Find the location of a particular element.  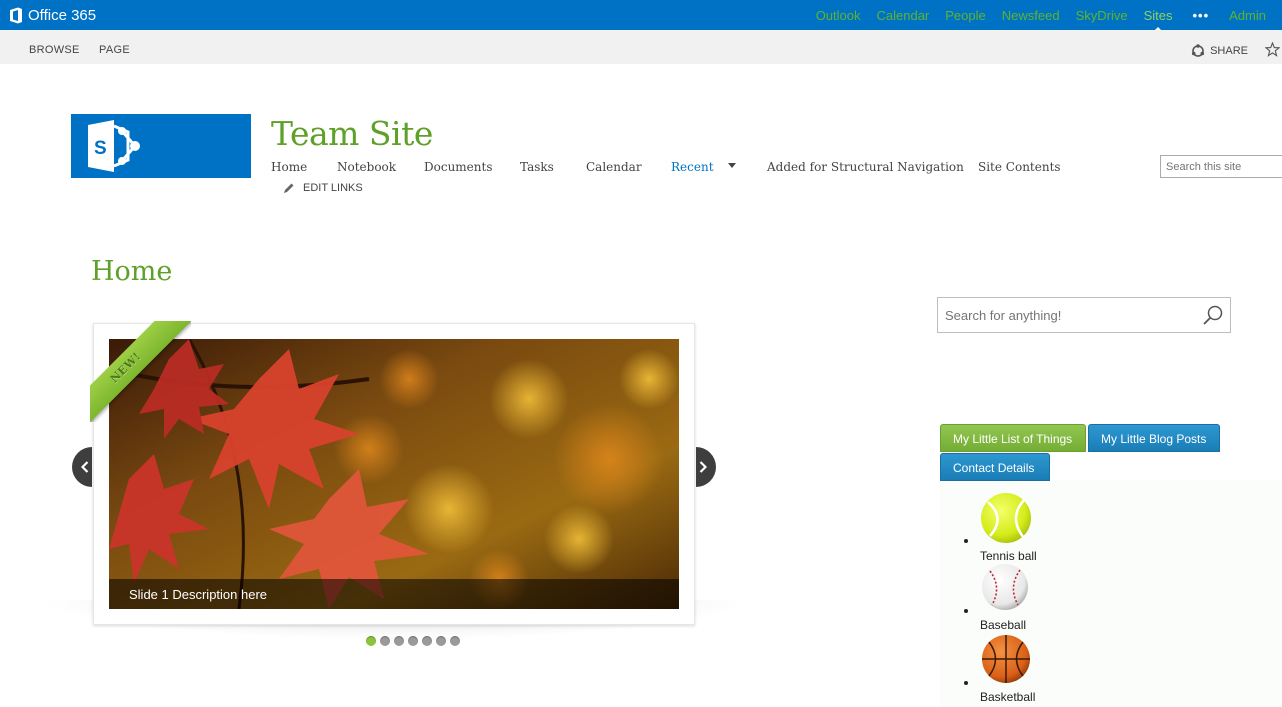

basketball-icon is located at coordinates (1006, 659).